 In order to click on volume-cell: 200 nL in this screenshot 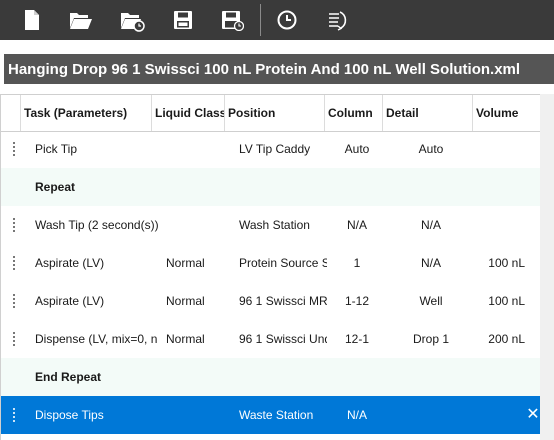, I will do `click(506, 339)`.